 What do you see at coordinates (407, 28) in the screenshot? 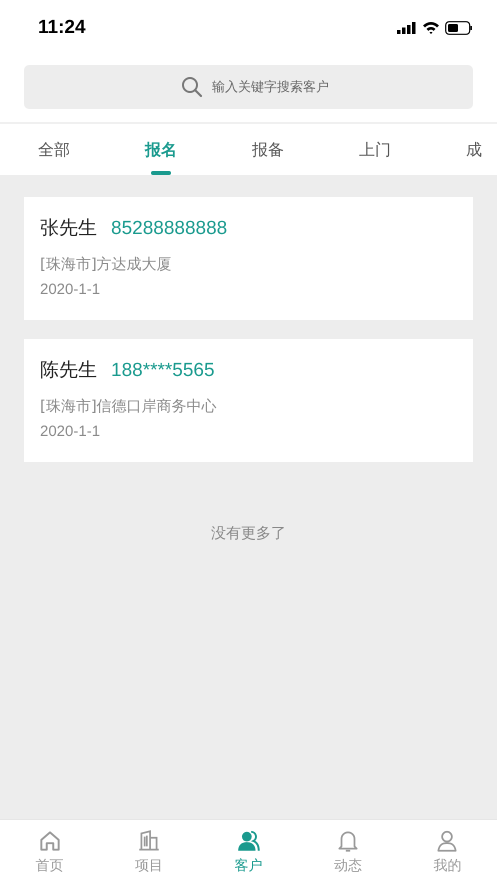
I see `signal-icon` at bounding box center [407, 28].